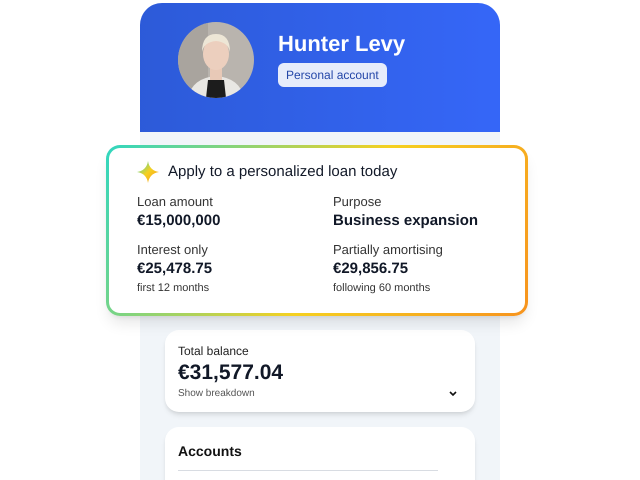  What do you see at coordinates (216, 393) in the screenshot?
I see `show-breakdown-link: Show breakdown` at bounding box center [216, 393].